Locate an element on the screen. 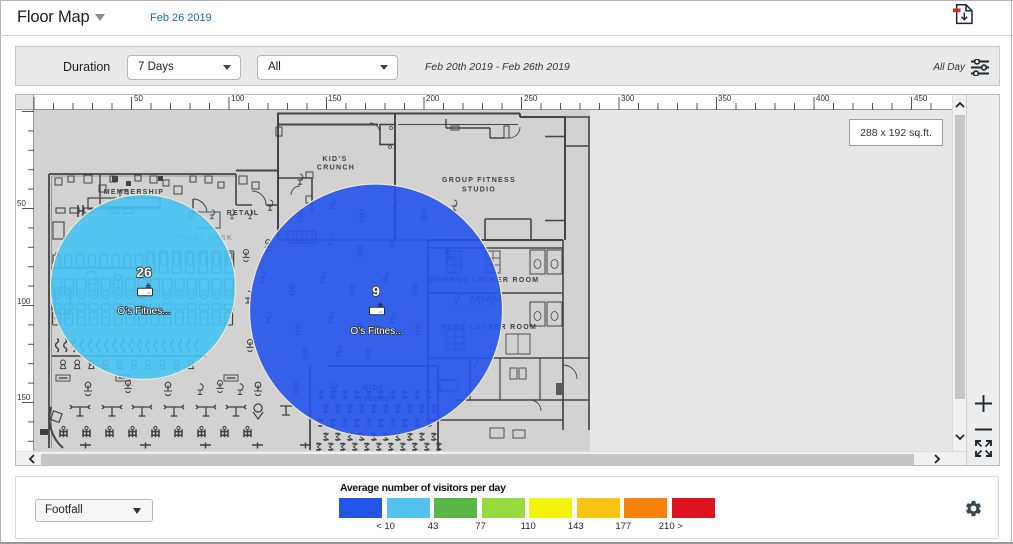  svg-text: CRUNCH is located at coordinates (336, 168).